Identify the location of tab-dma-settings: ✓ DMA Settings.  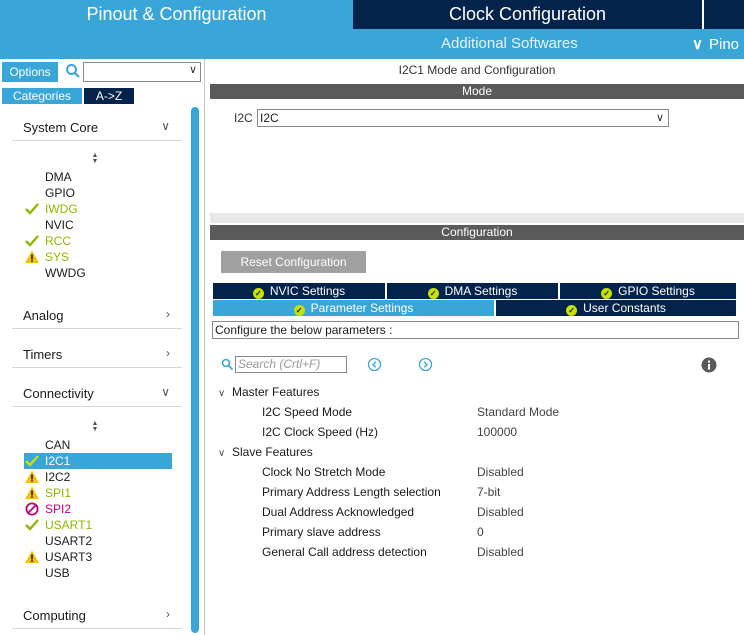
(472, 291).